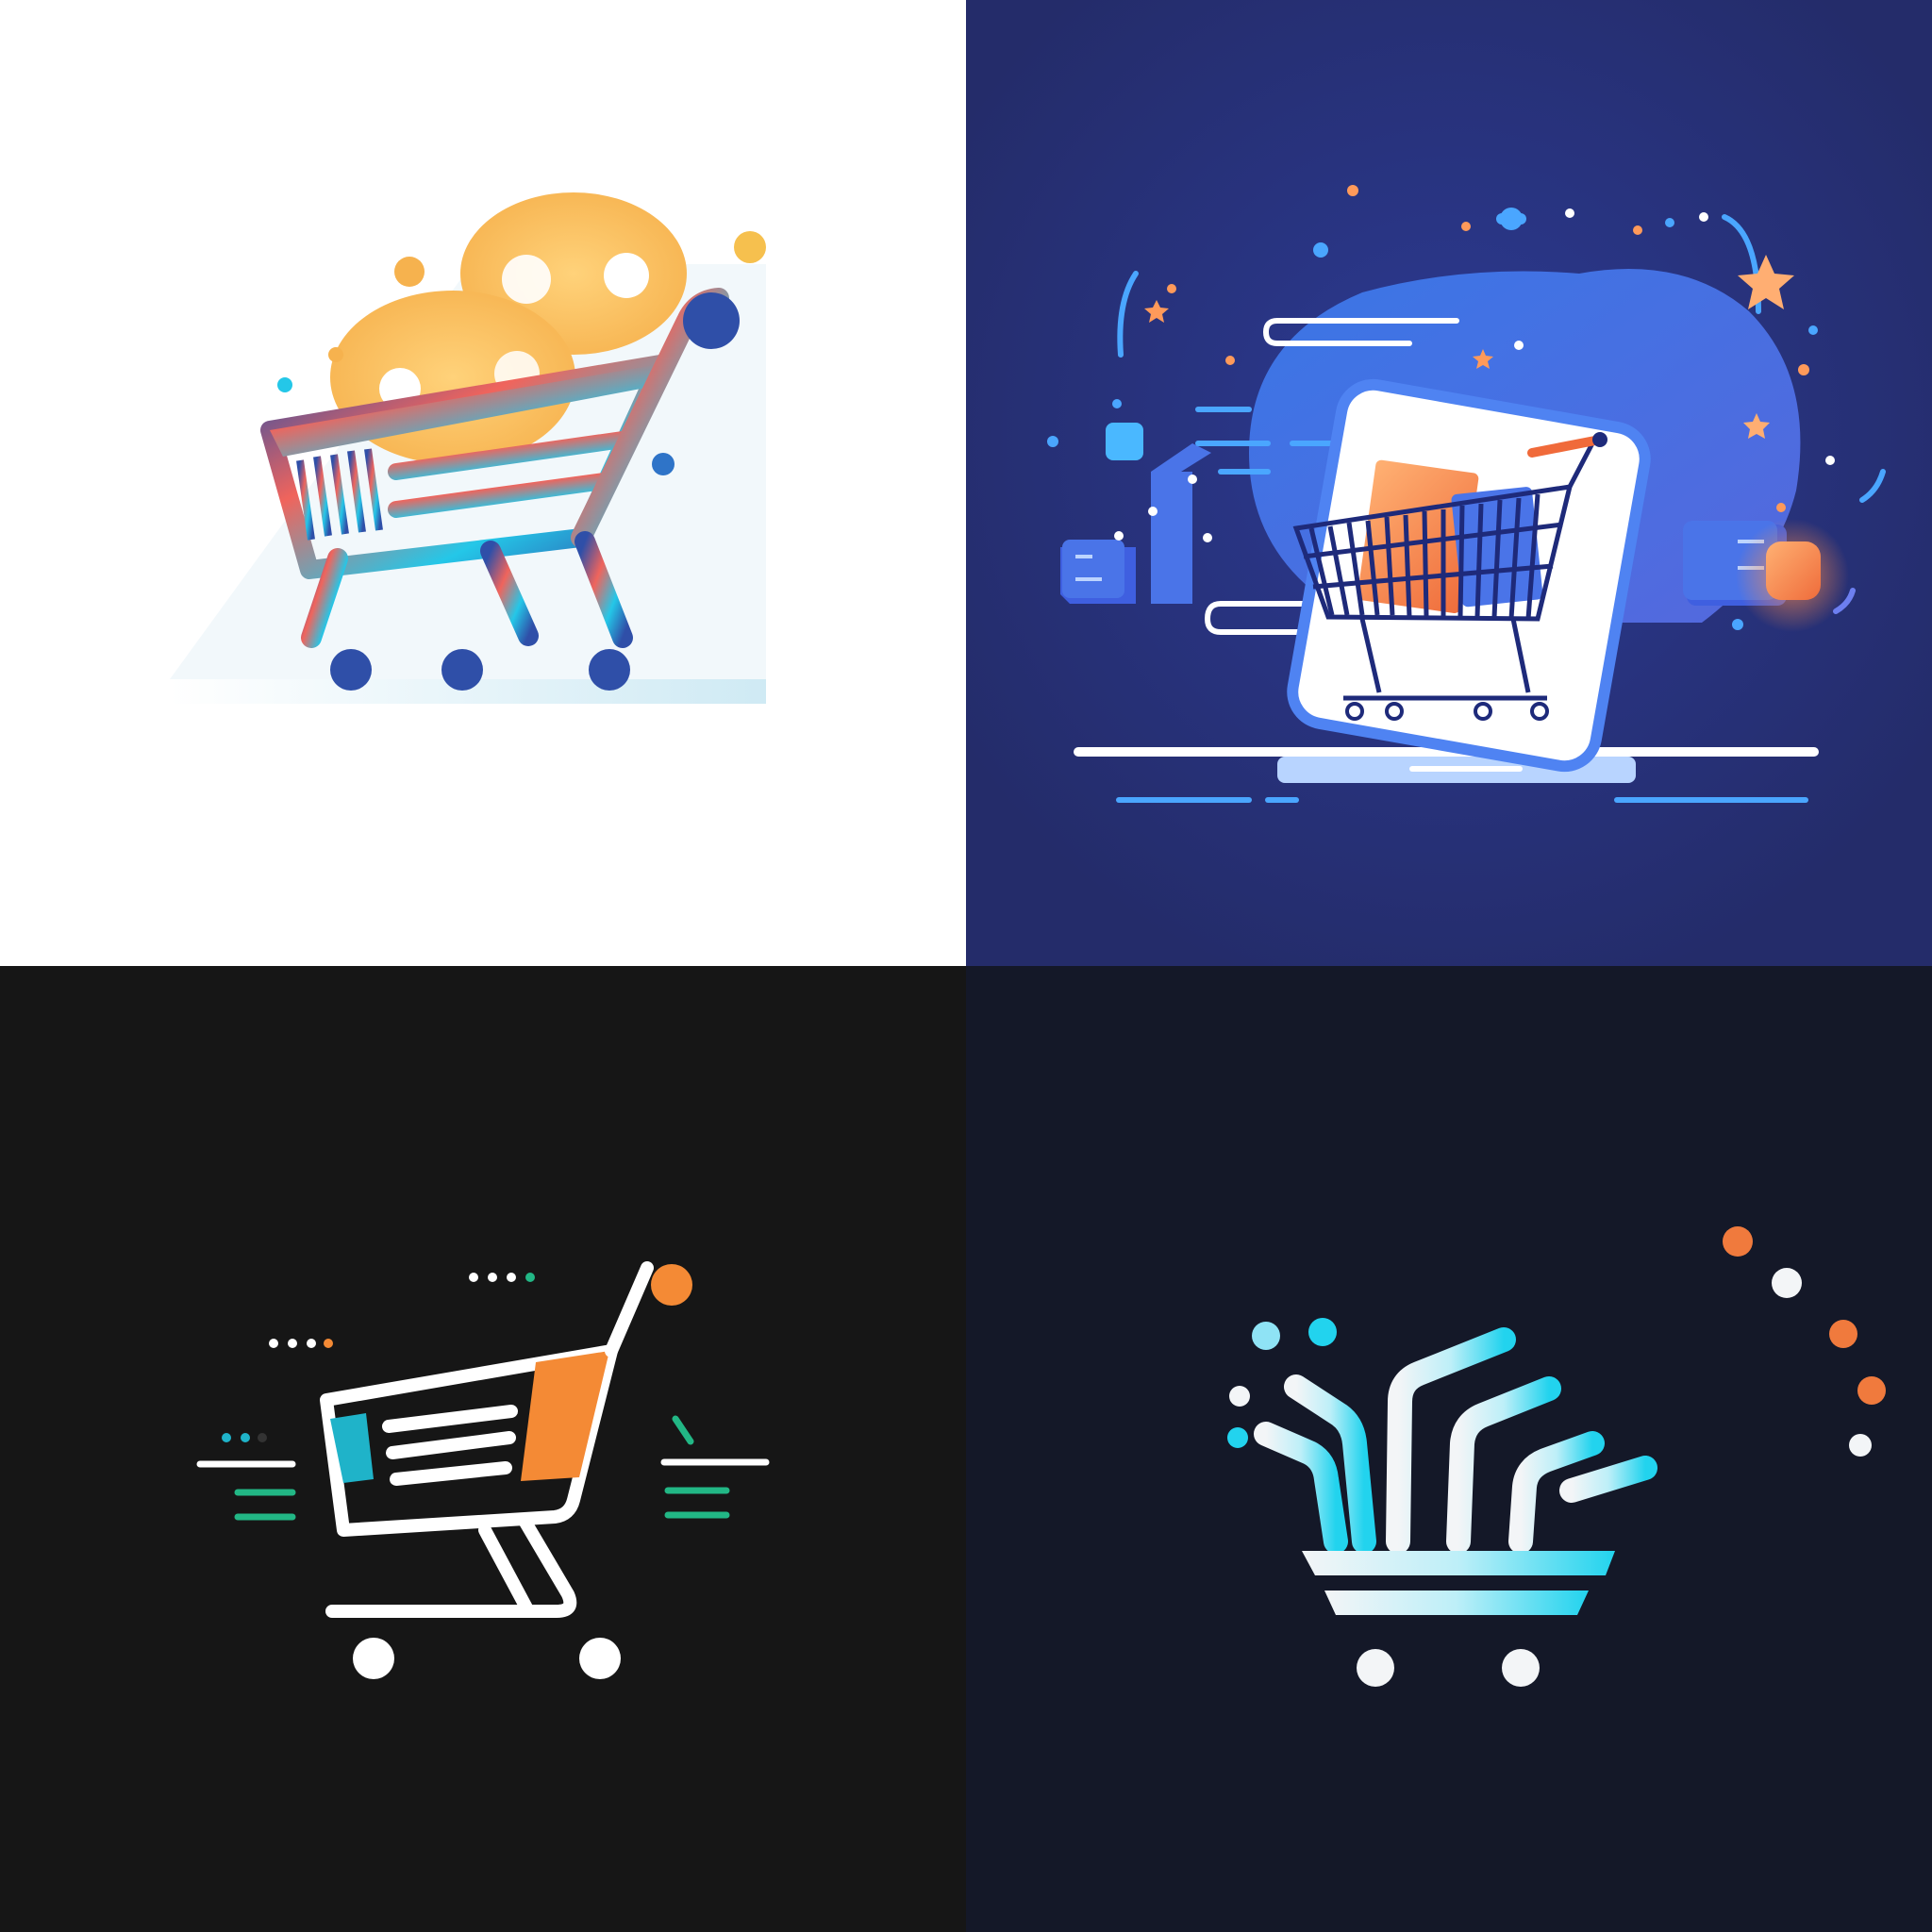 Image resolution: width=1932 pixels, height=1932 pixels. Describe the element at coordinates (1125, 442) in the screenshot. I see `glow-square` at that location.